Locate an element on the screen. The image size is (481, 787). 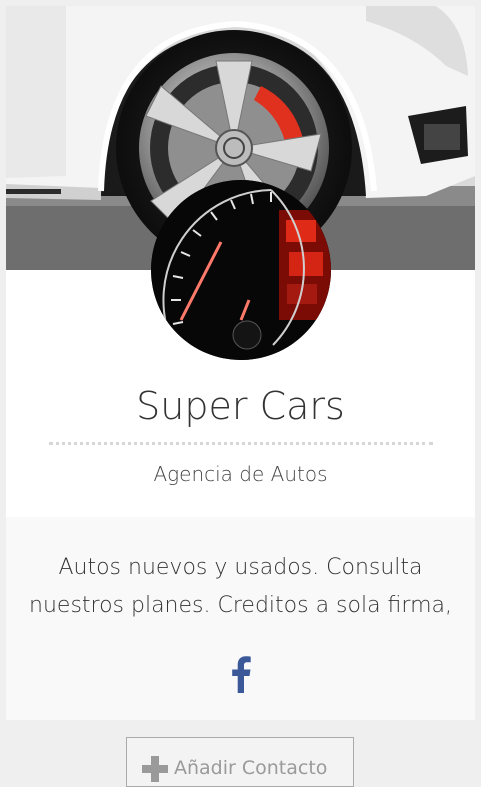
speedometer-image is located at coordinates (241, 270).